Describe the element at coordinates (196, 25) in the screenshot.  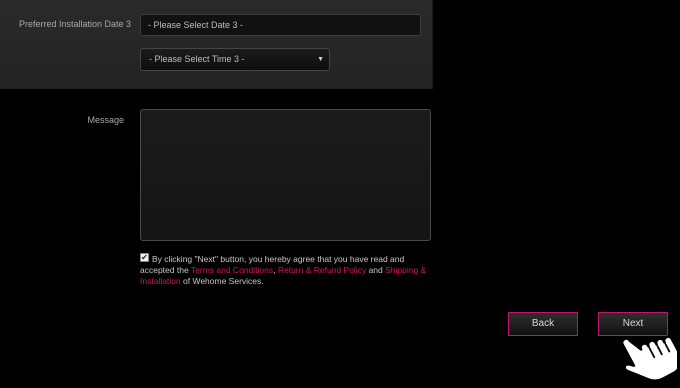
I see `date3-placeholder: - Please Select Date 3 -` at that location.